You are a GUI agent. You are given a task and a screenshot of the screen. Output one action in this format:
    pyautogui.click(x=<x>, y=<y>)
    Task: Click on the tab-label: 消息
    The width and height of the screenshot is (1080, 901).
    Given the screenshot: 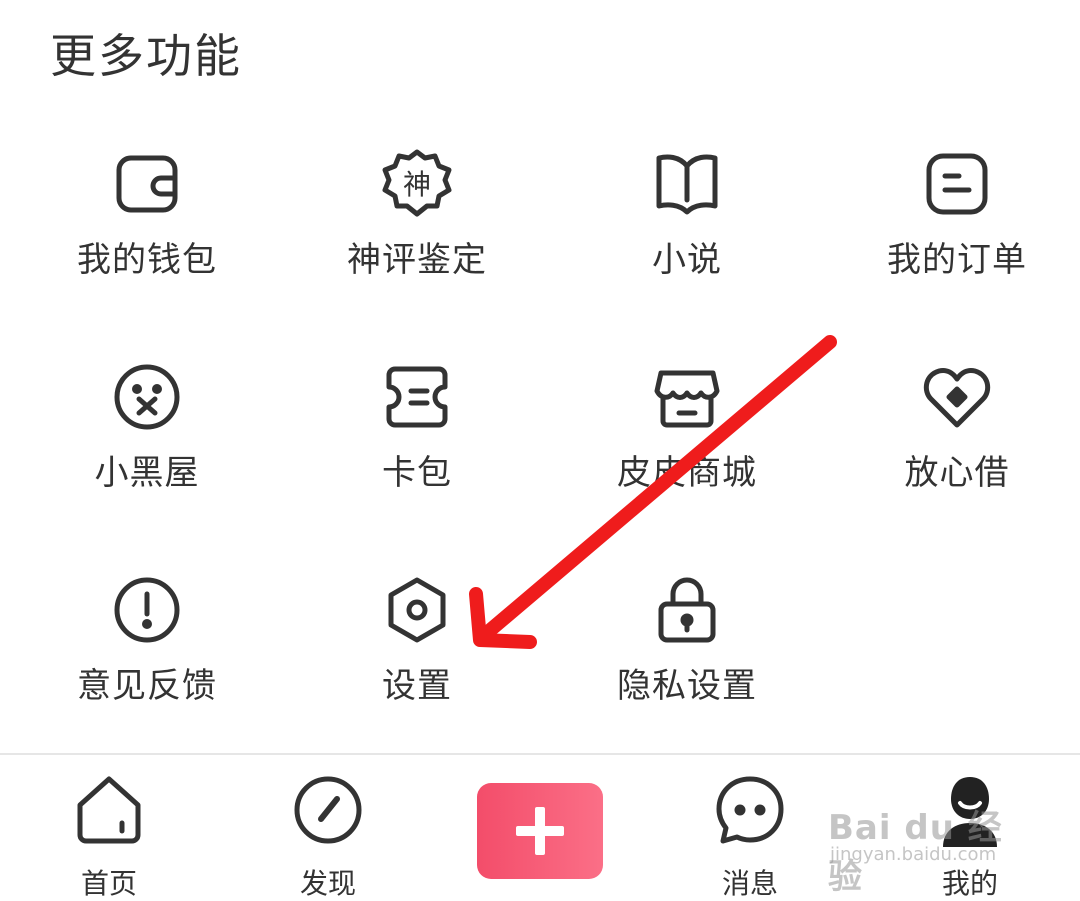 What is the action you would take?
    pyautogui.click(x=749, y=883)
    